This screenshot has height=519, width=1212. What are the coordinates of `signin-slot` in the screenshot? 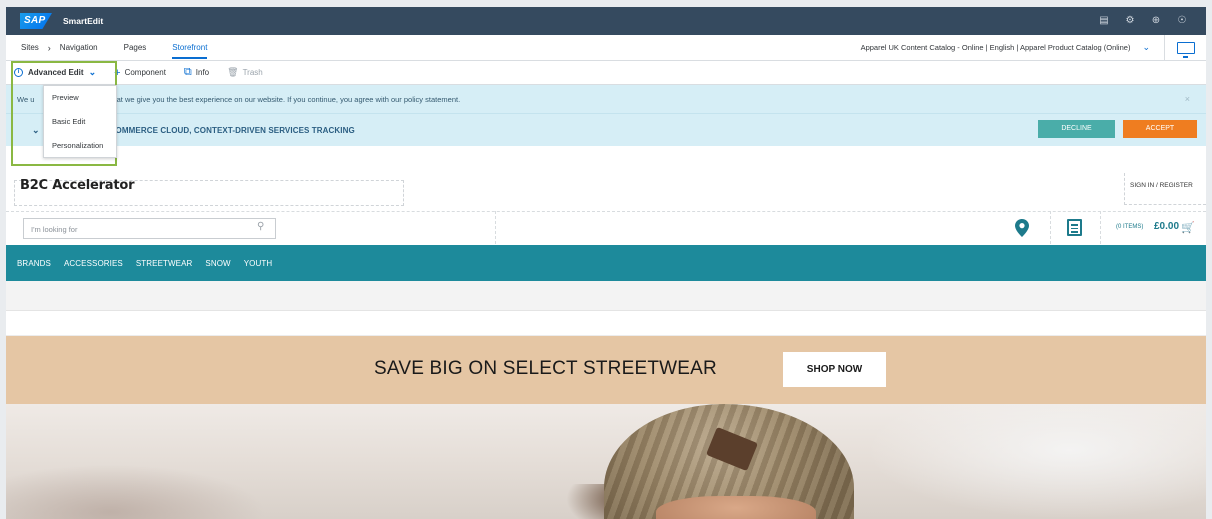 It's located at (1165, 189).